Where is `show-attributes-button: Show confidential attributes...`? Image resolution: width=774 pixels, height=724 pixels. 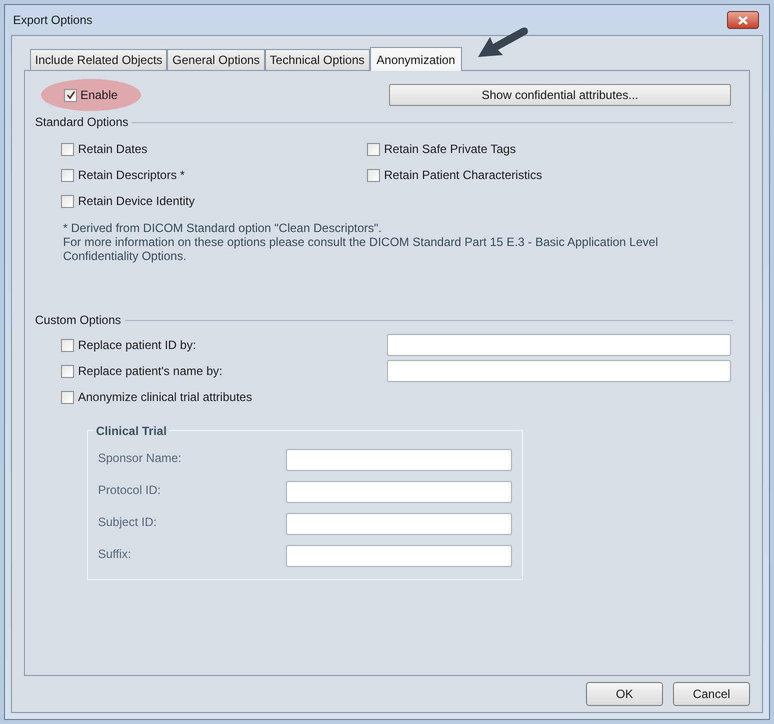
show-attributes-button: Show confidential attributes... is located at coordinates (560, 95).